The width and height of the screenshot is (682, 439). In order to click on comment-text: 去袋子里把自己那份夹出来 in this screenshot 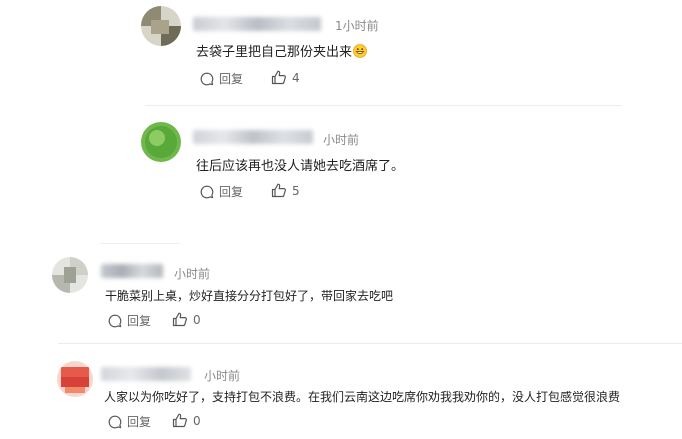, I will do `click(281, 50)`.